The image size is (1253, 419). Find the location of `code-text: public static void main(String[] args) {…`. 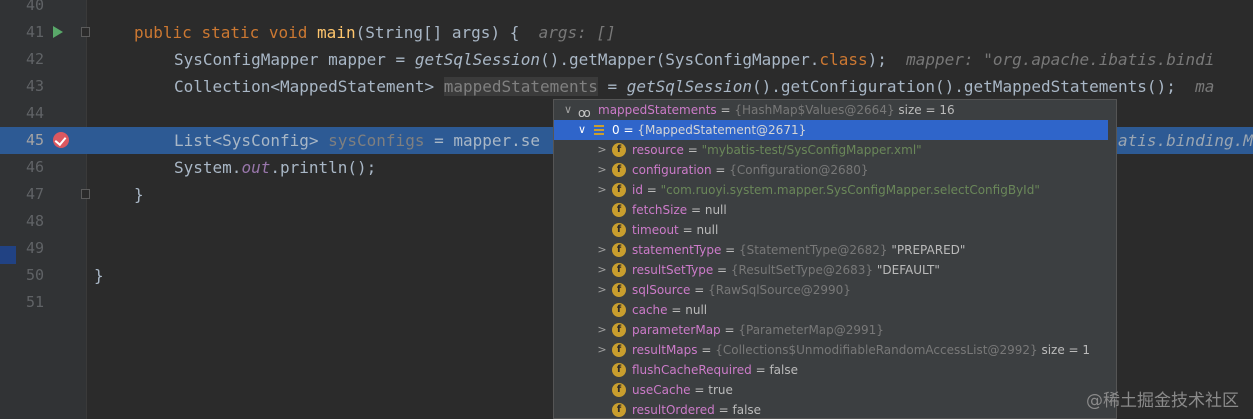

code-text: public static void main(String[] args) {… is located at coordinates (375, 32).